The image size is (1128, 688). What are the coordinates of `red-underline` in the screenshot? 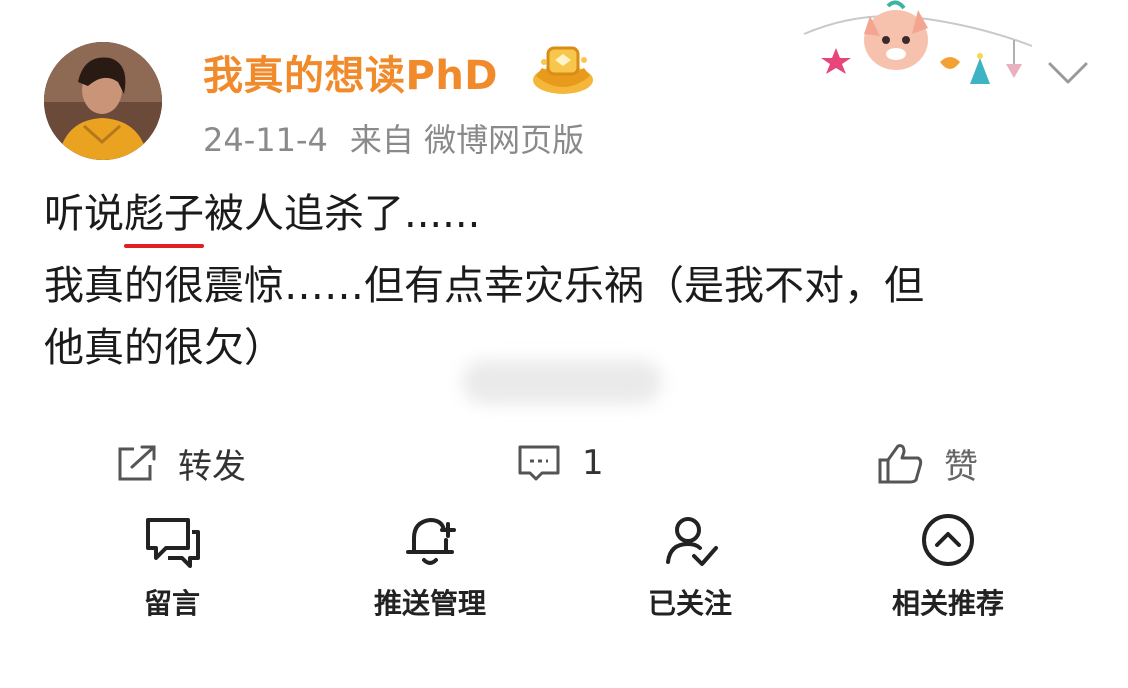 It's located at (164, 246).